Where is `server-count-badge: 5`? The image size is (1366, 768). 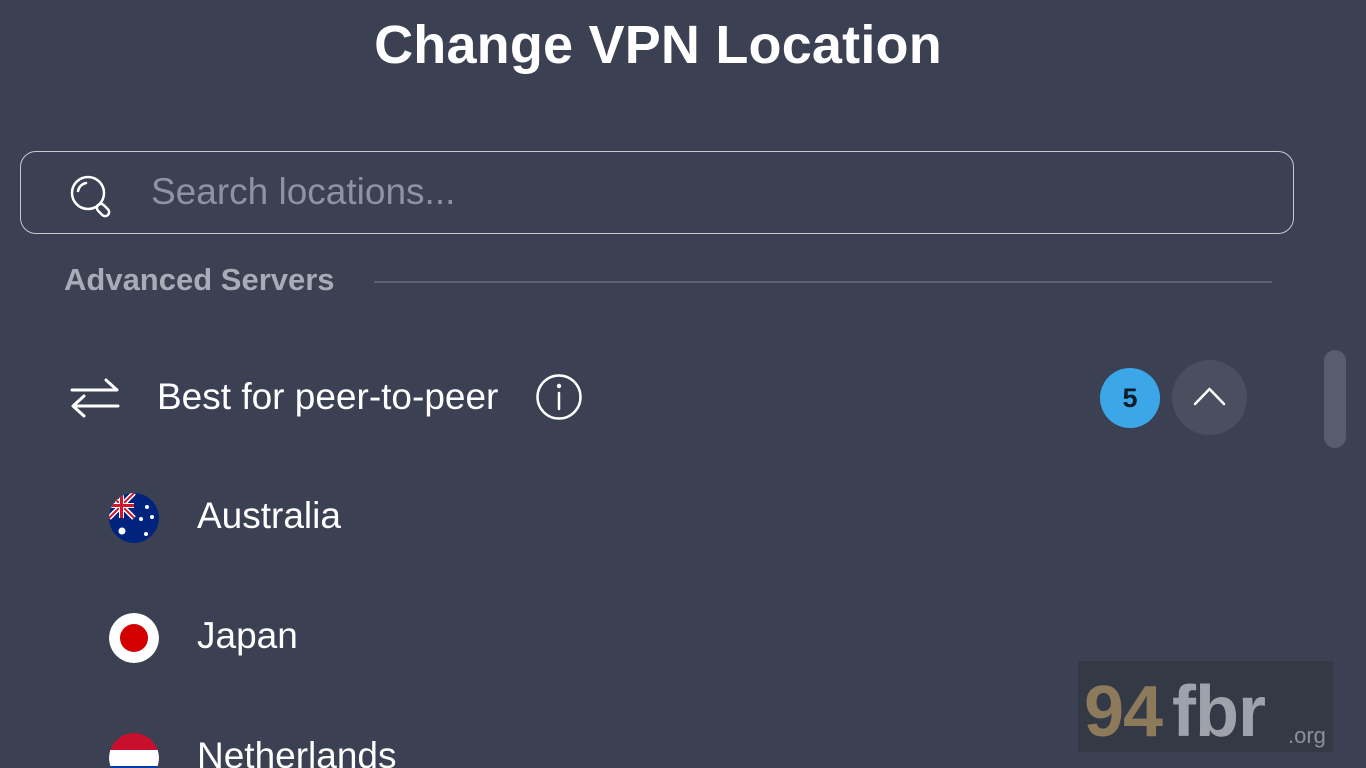 server-count-badge: 5 is located at coordinates (1130, 398).